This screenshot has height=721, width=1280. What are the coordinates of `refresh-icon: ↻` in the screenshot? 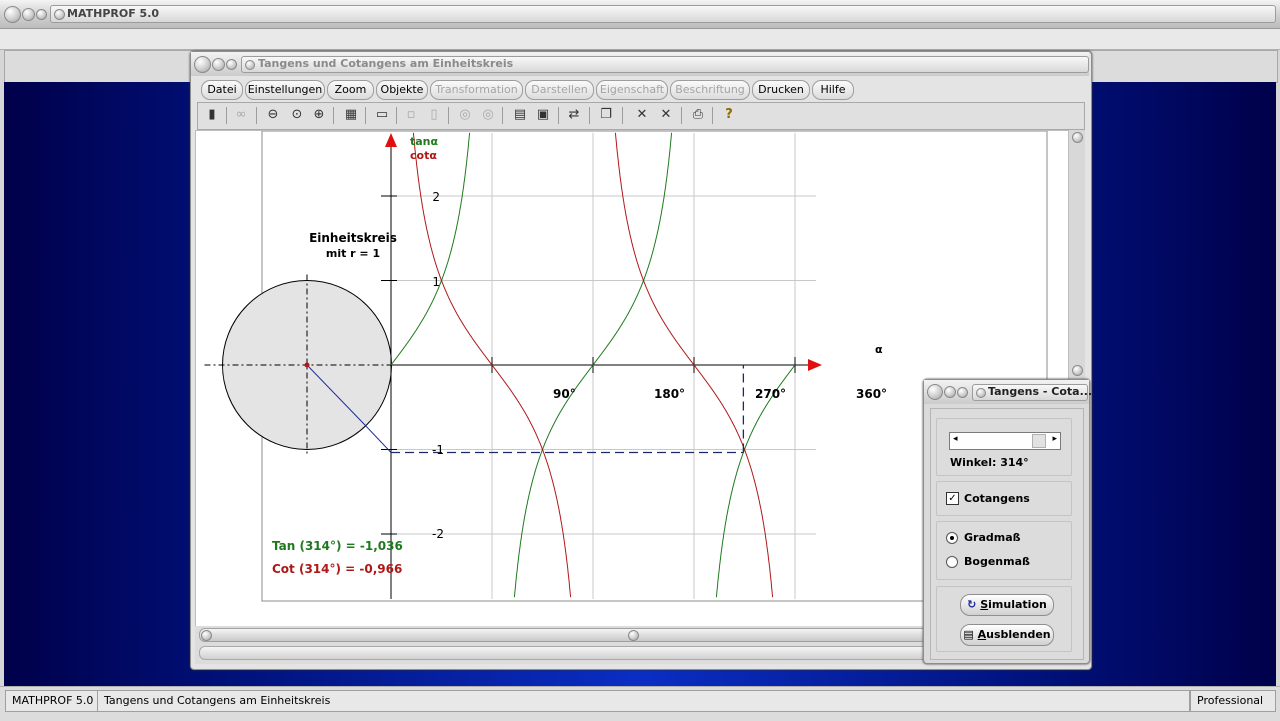 It's located at (972, 604).